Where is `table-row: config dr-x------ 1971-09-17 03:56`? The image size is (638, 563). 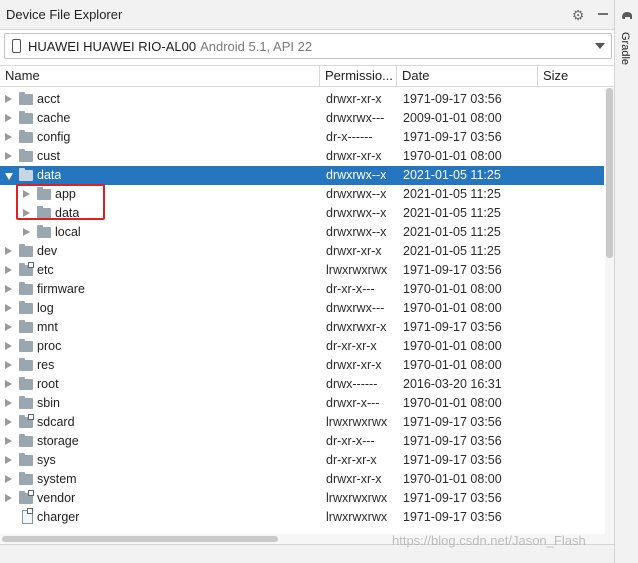 table-row: config dr-x------ 1971-09-17 03:56 is located at coordinates (302, 137).